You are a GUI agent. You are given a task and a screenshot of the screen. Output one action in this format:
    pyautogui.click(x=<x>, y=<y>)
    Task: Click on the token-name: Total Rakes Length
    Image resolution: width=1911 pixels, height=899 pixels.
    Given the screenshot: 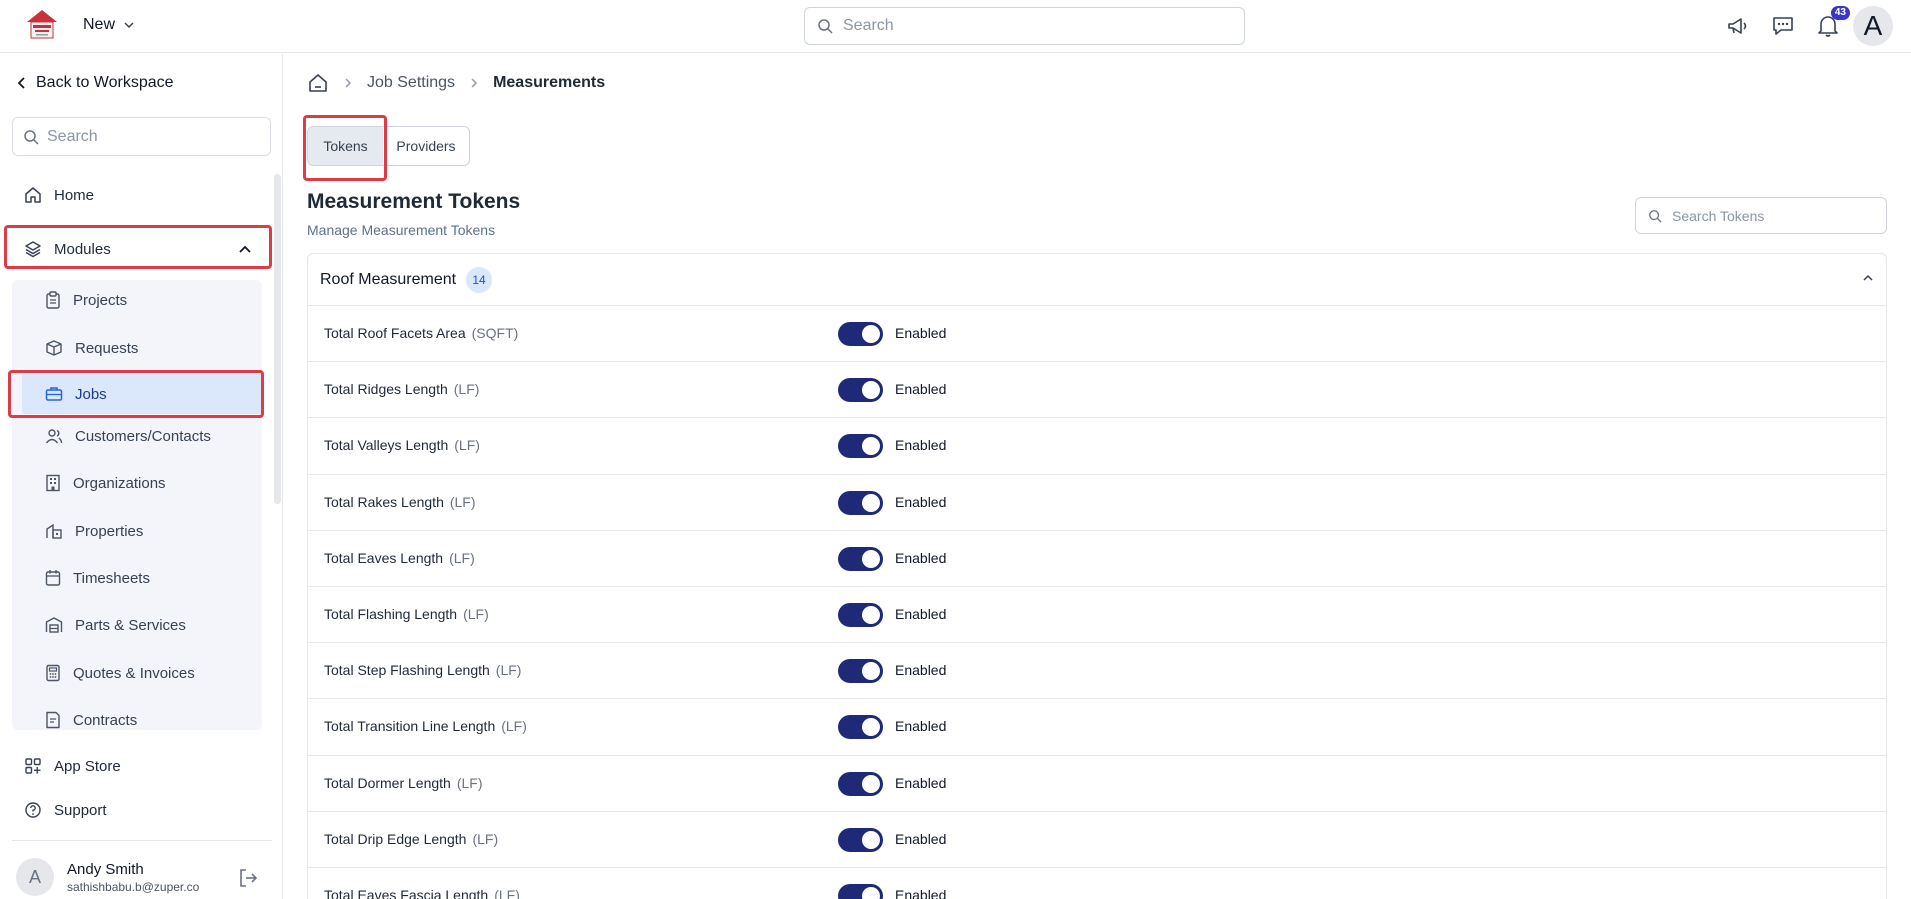 What is the action you would take?
    pyautogui.click(x=384, y=501)
    